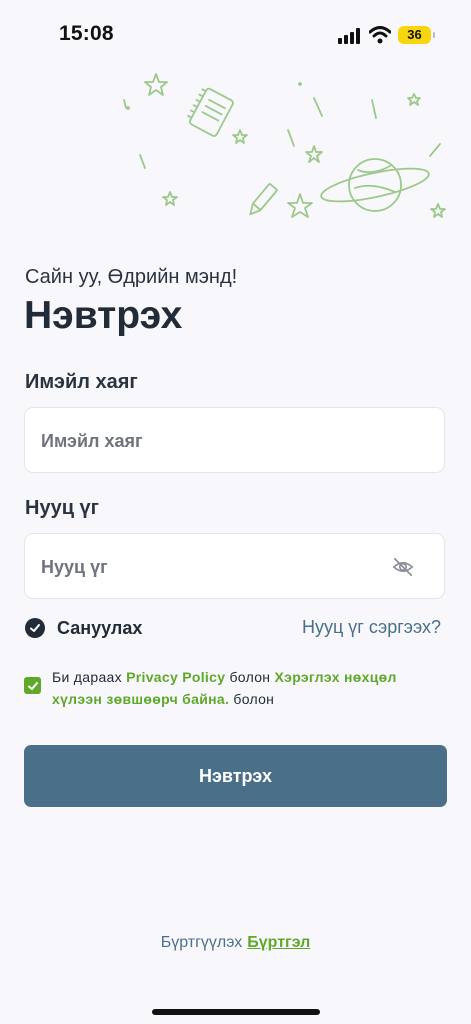 This screenshot has width=471, height=1024. Describe the element at coordinates (371, 627) in the screenshot. I see `forgot-password-link: Нууц үг сэргээх?` at that location.